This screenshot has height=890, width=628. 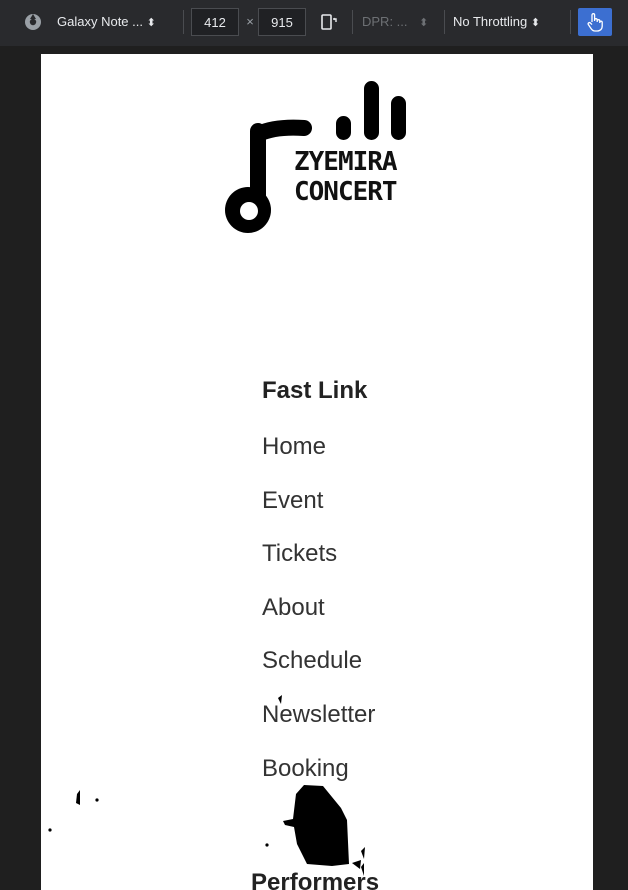 I want to click on nav-link-home: Home, so click(x=294, y=446).